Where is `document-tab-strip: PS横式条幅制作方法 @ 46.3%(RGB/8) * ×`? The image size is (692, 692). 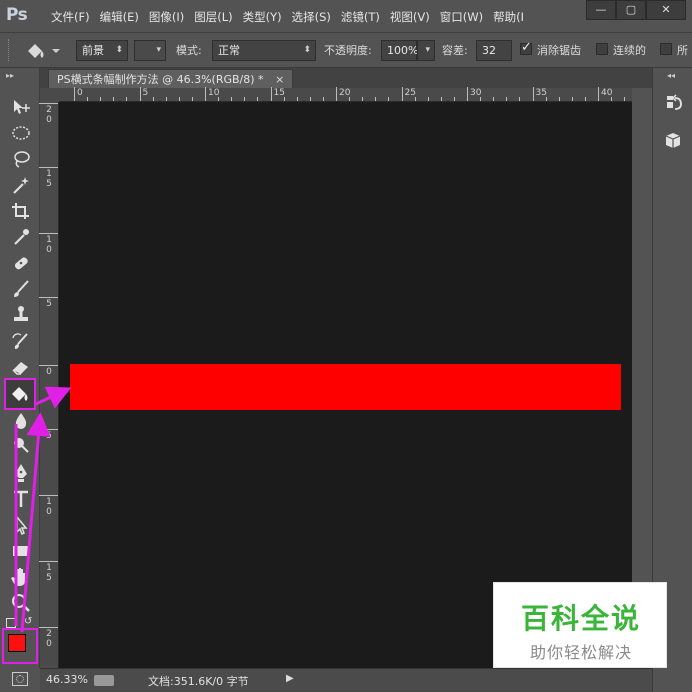 document-tab-strip: PS横式条幅制作方法 @ 46.3%(RGB/8) * × is located at coordinates (346, 78).